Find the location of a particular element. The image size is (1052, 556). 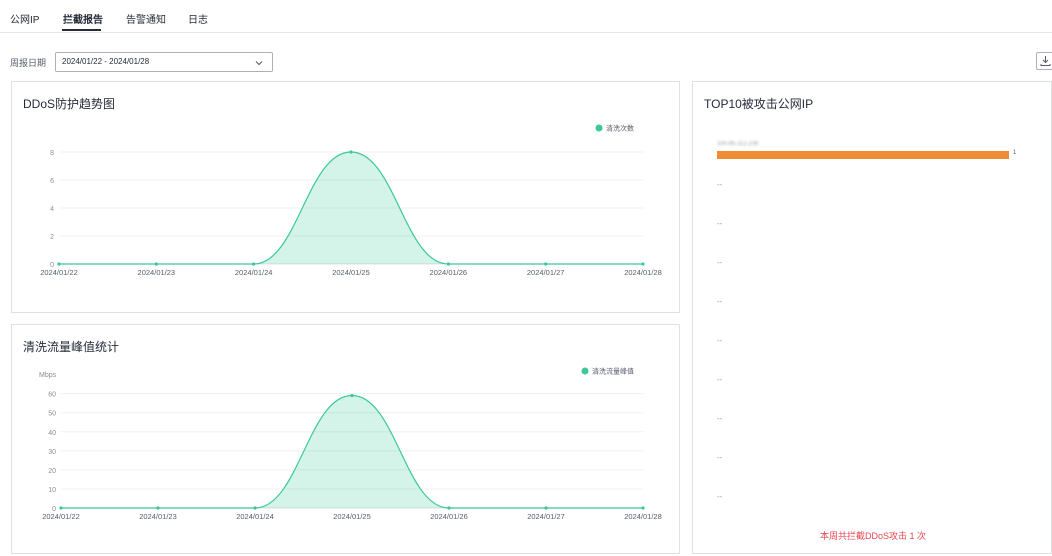

y-tick-label: 40 is located at coordinates (52, 433).